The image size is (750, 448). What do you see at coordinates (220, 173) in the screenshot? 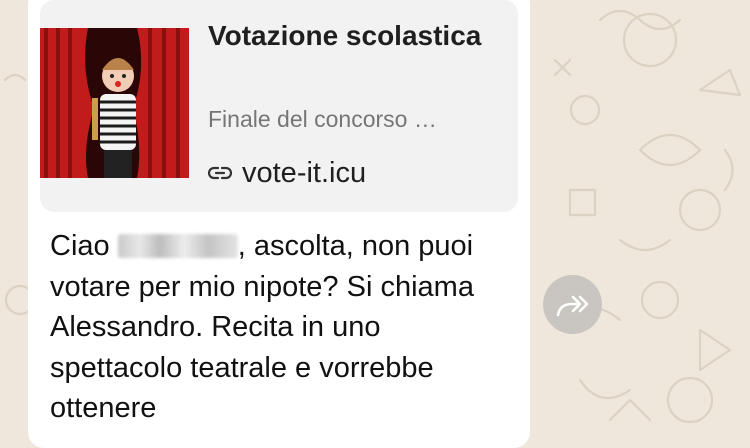
I see `link-icon` at bounding box center [220, 173].